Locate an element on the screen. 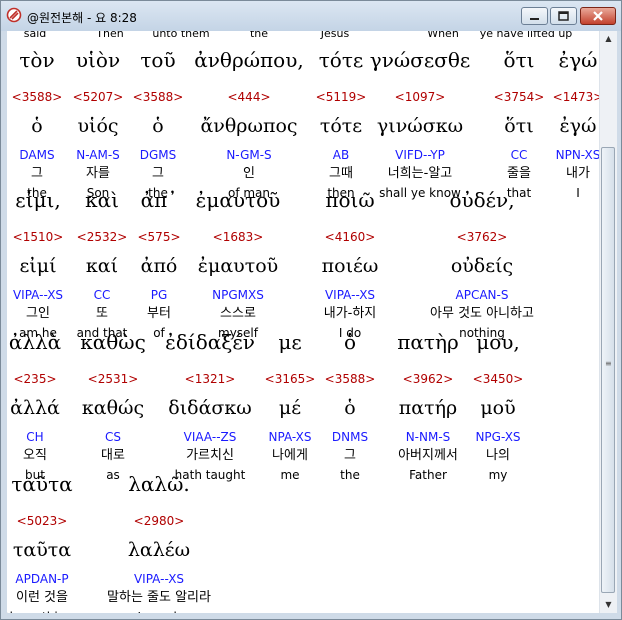  greek-word: λαλῶ. is located at coordinates (159, 484).